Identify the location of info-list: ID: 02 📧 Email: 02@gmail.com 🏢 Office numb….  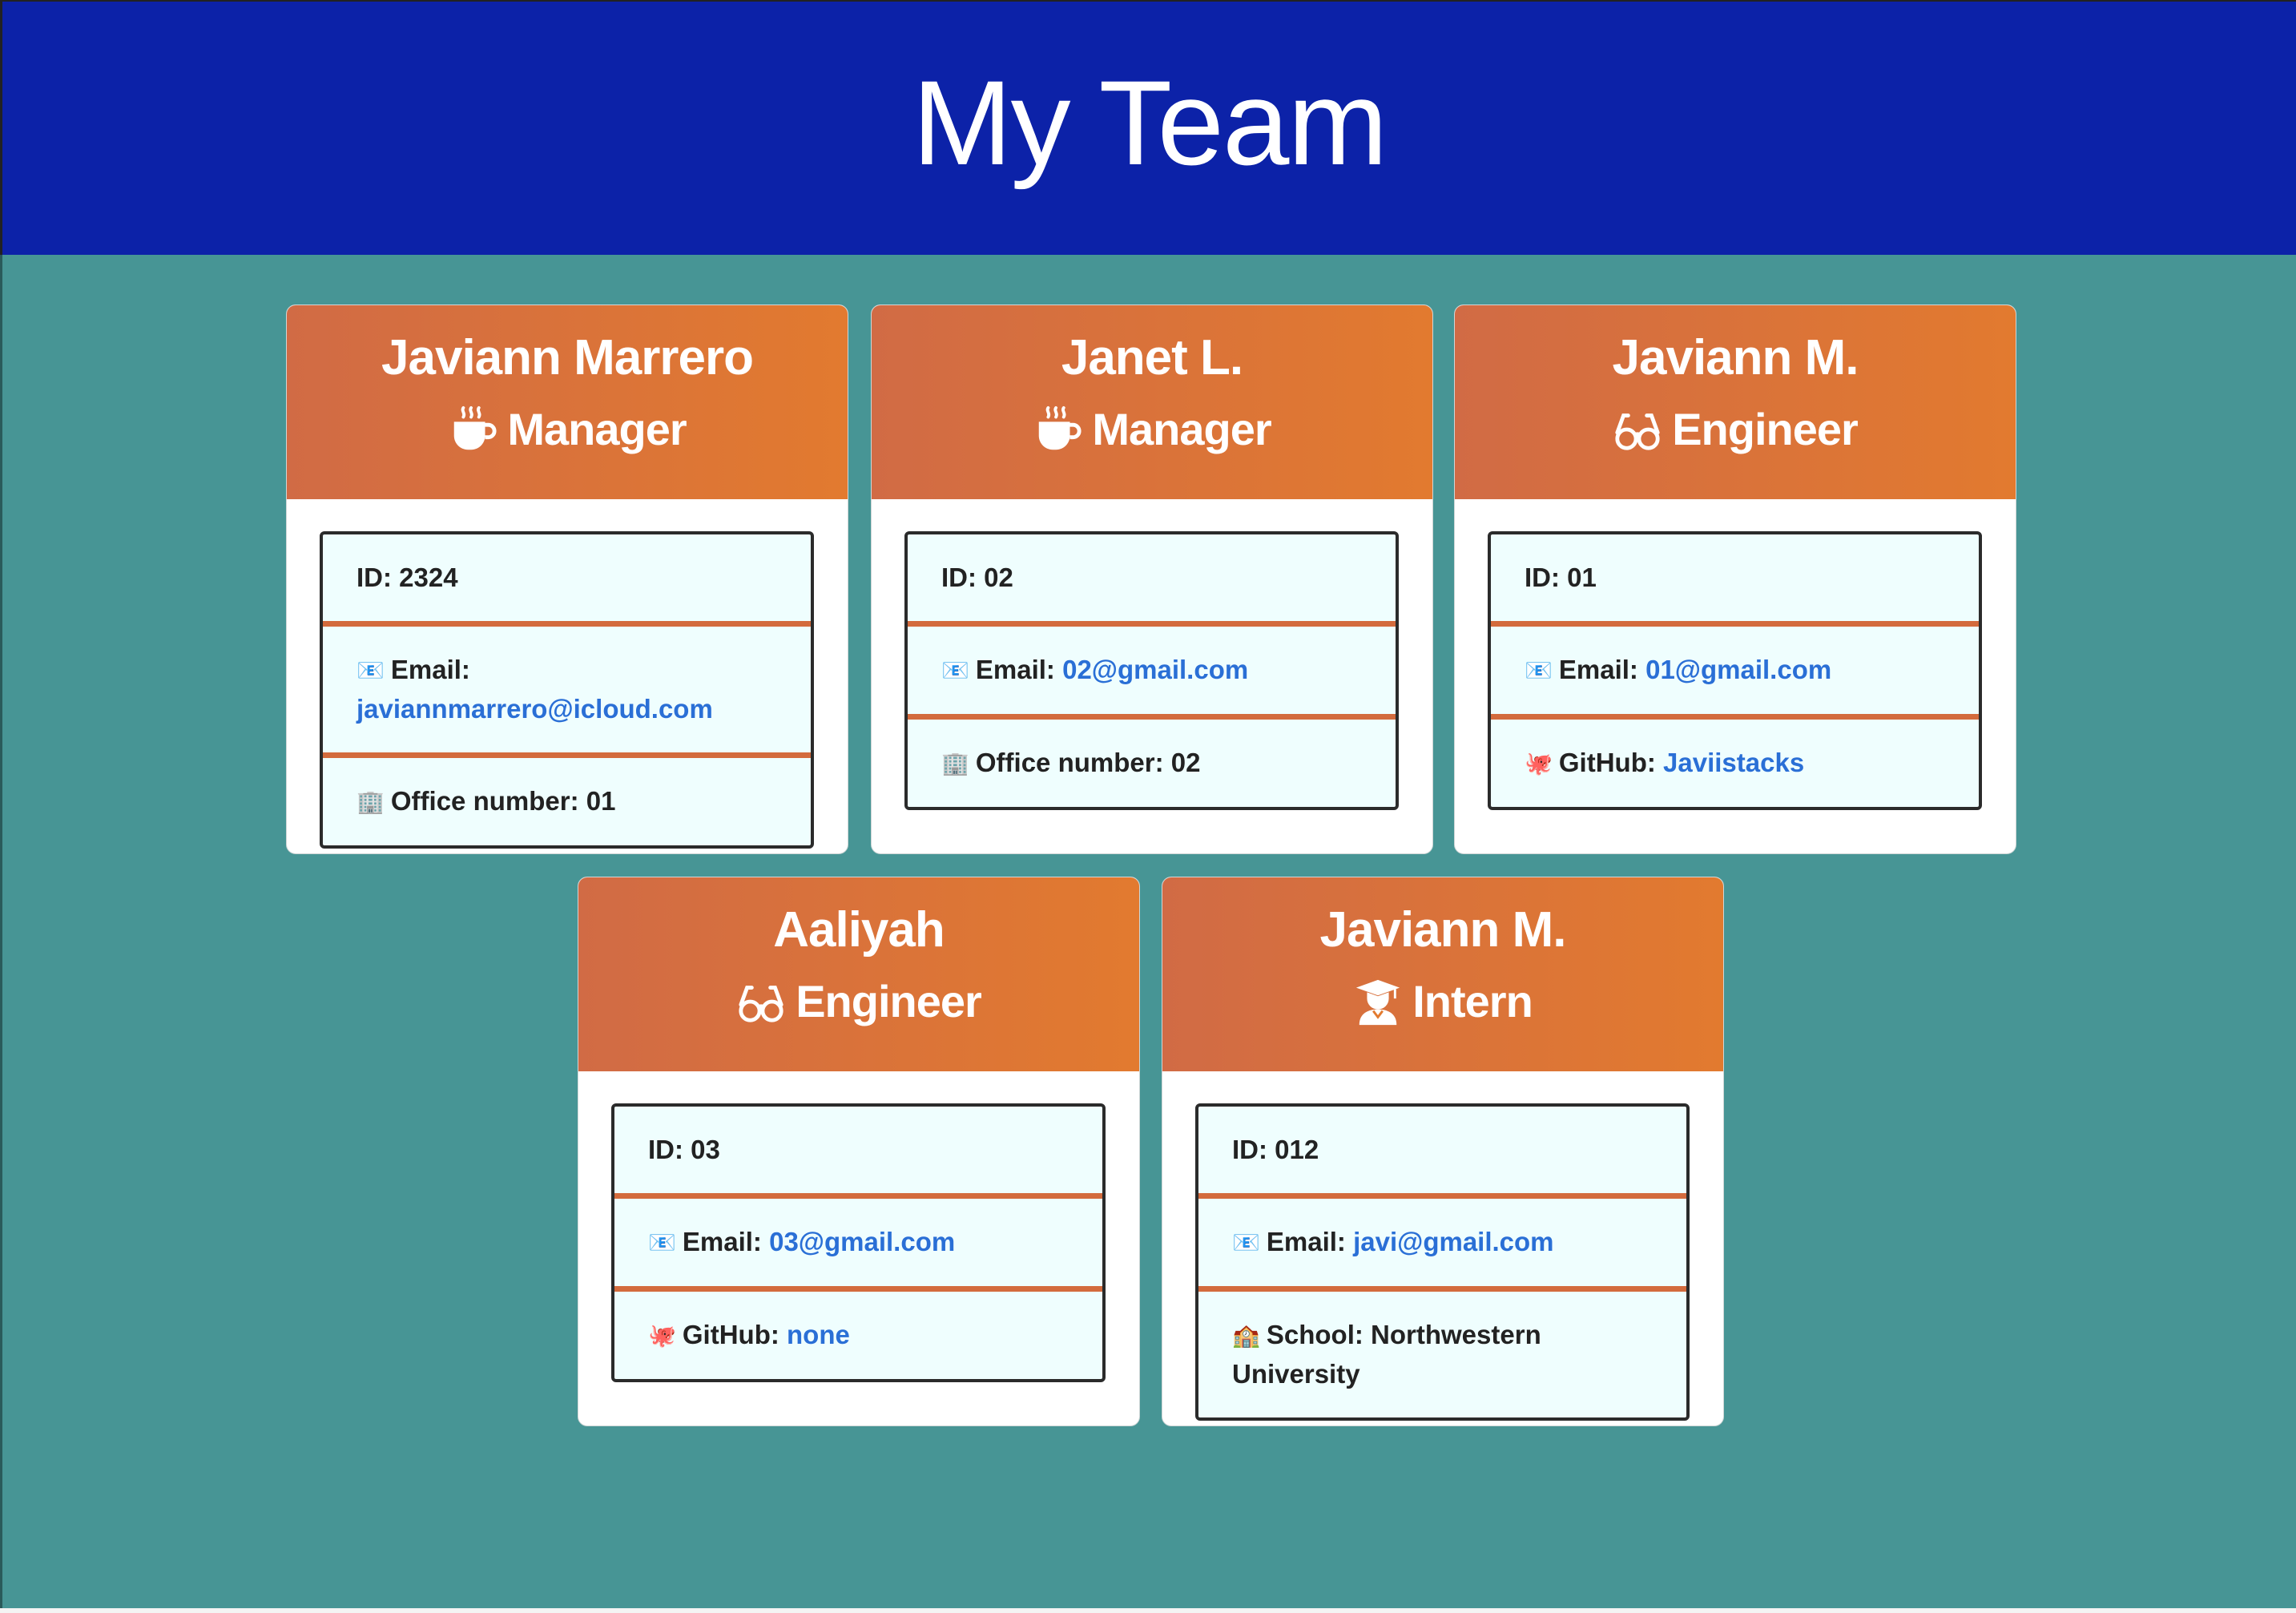
(1151, 670).